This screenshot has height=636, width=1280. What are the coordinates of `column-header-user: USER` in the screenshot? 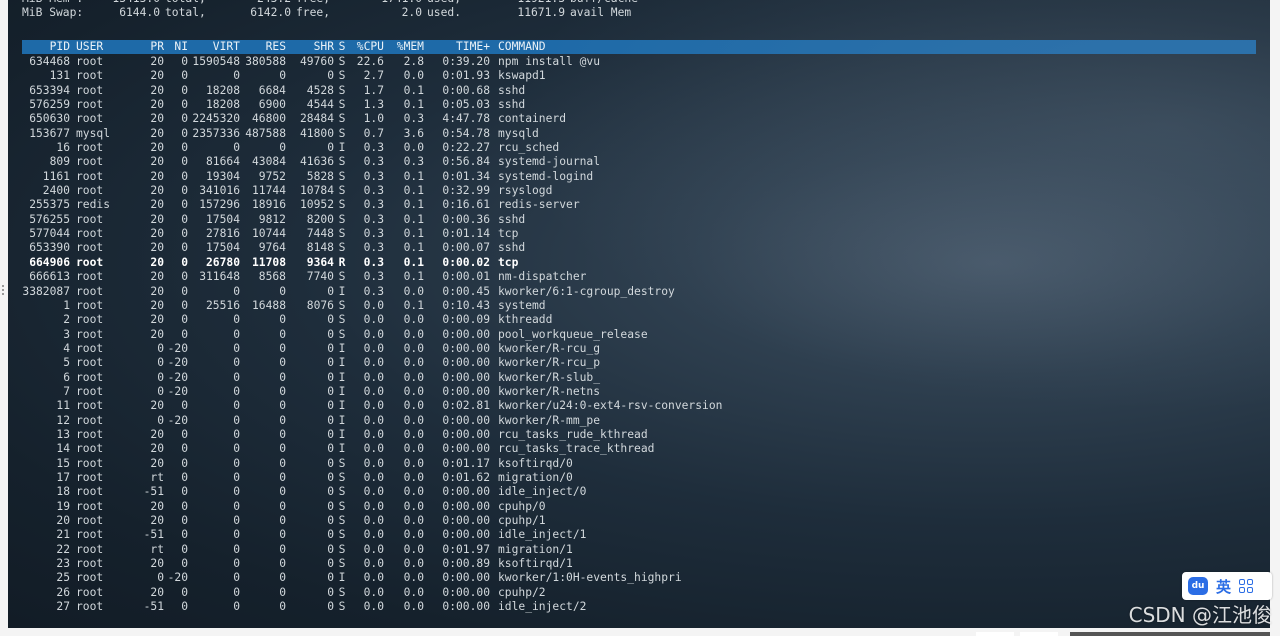 It's located at (102, 47).